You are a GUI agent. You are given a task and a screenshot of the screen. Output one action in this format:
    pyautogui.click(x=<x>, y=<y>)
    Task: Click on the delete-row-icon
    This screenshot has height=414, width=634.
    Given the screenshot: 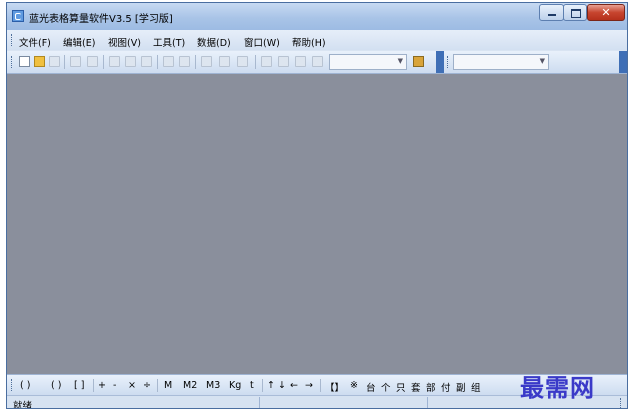 What is the action you would take?
    pyautogui.click(x=242, y=61)
    